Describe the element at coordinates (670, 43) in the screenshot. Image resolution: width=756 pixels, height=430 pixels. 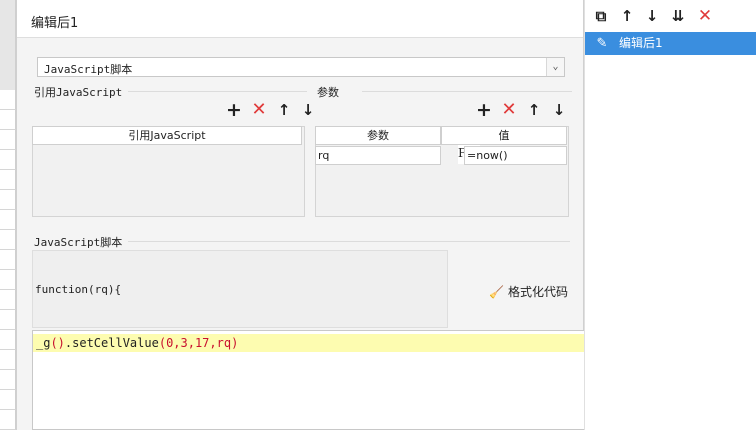
I see `event-list-item: ✎ 编辑后1` at that location.